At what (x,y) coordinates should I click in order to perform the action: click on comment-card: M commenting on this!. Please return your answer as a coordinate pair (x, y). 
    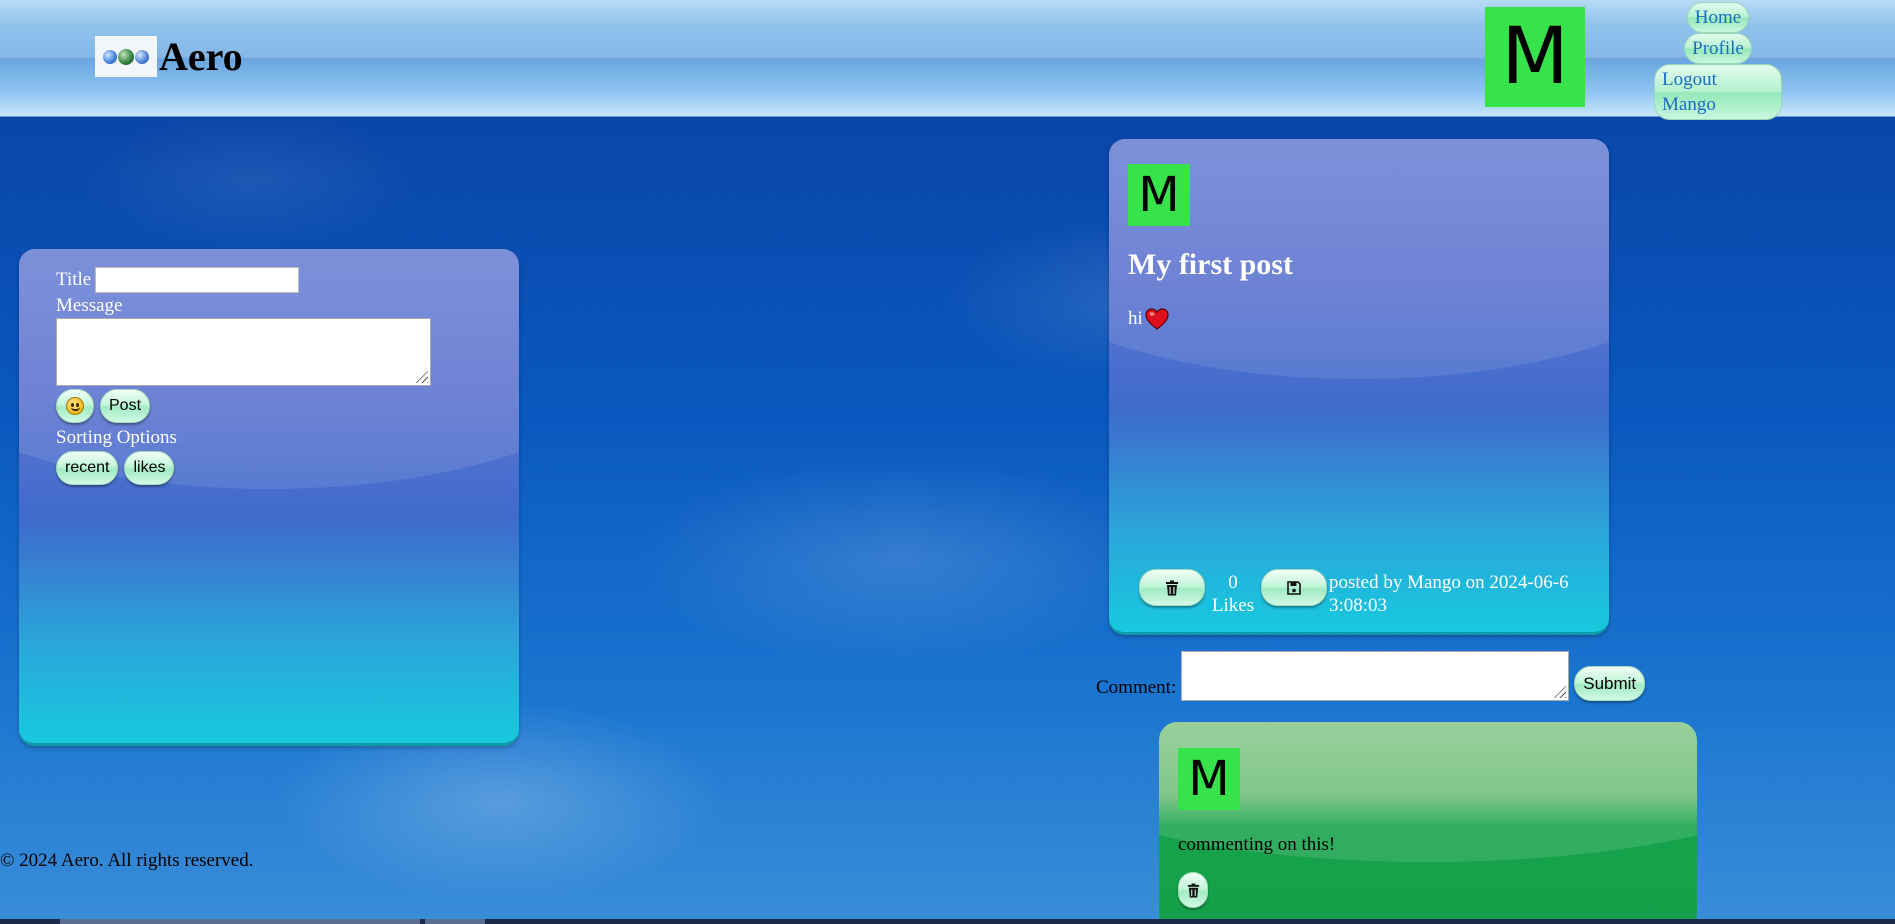
    Looking at the image, I should click on (1428, 823).